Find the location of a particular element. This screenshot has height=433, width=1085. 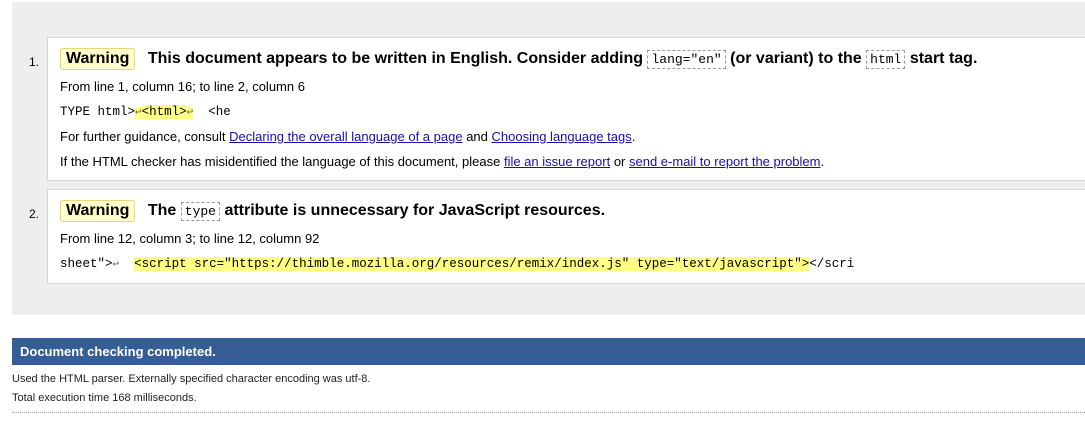

extract-pre: TYPE html> is located at coordinates (98, 112).